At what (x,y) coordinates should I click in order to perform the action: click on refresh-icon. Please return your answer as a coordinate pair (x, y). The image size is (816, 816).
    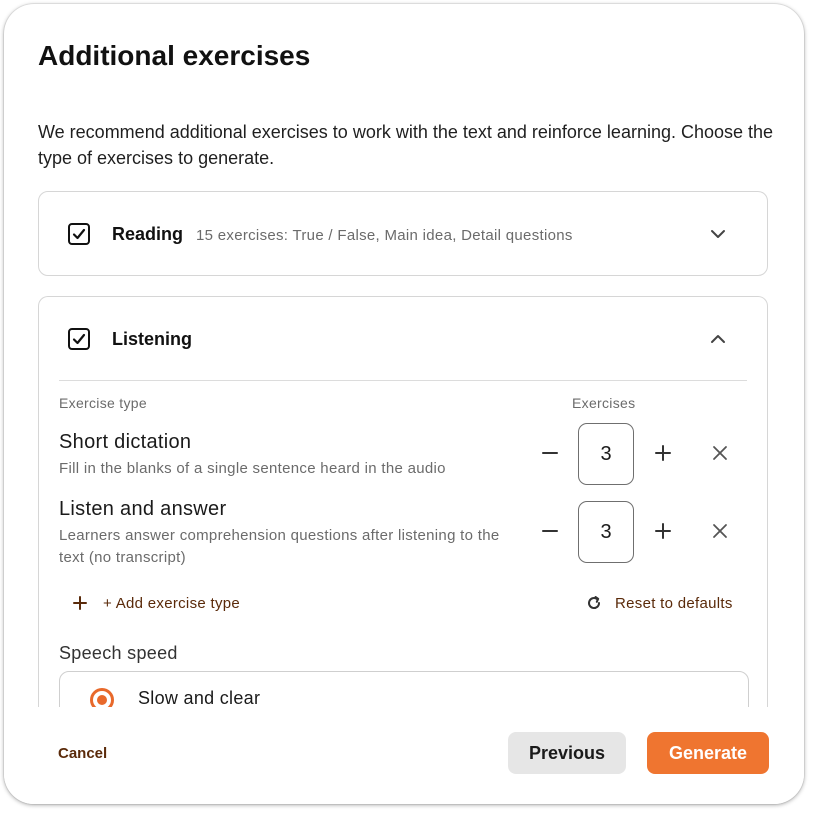
    Looking at the image, I should click on (594, 602).